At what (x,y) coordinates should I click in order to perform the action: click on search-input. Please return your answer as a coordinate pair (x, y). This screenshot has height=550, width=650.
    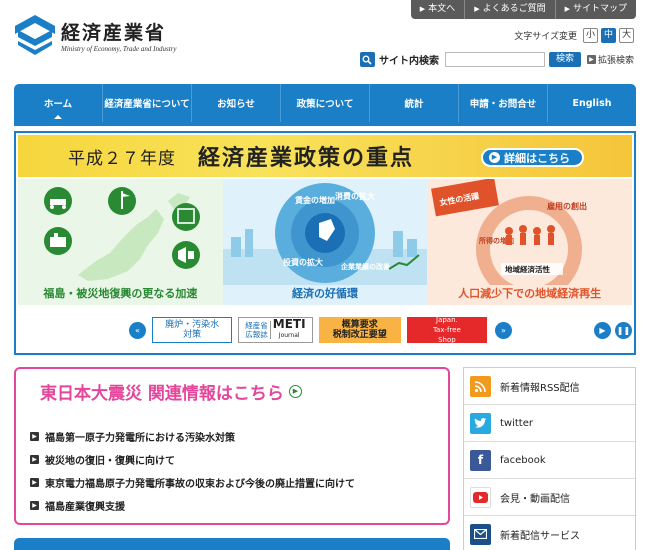
    Looking at the image, I should click on (494, 59).